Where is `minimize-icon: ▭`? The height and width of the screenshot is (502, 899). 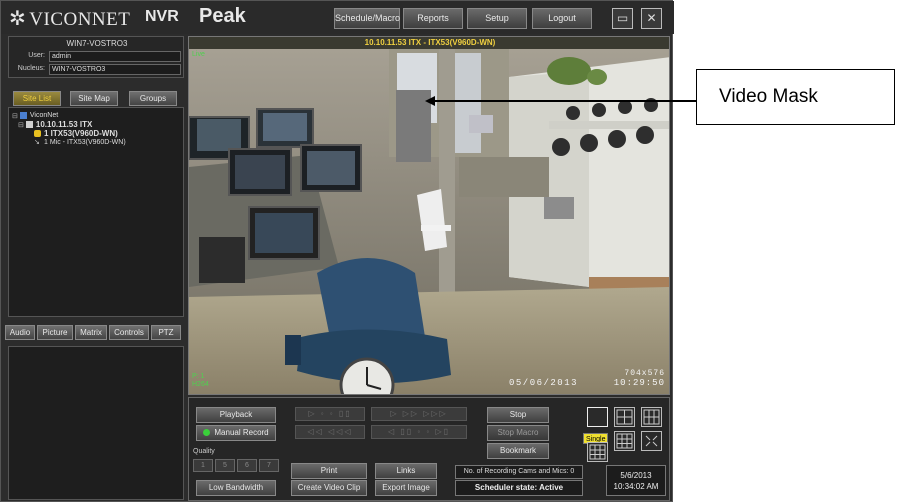 minimize-icon: ▭ is located at coordinates (622, 18).